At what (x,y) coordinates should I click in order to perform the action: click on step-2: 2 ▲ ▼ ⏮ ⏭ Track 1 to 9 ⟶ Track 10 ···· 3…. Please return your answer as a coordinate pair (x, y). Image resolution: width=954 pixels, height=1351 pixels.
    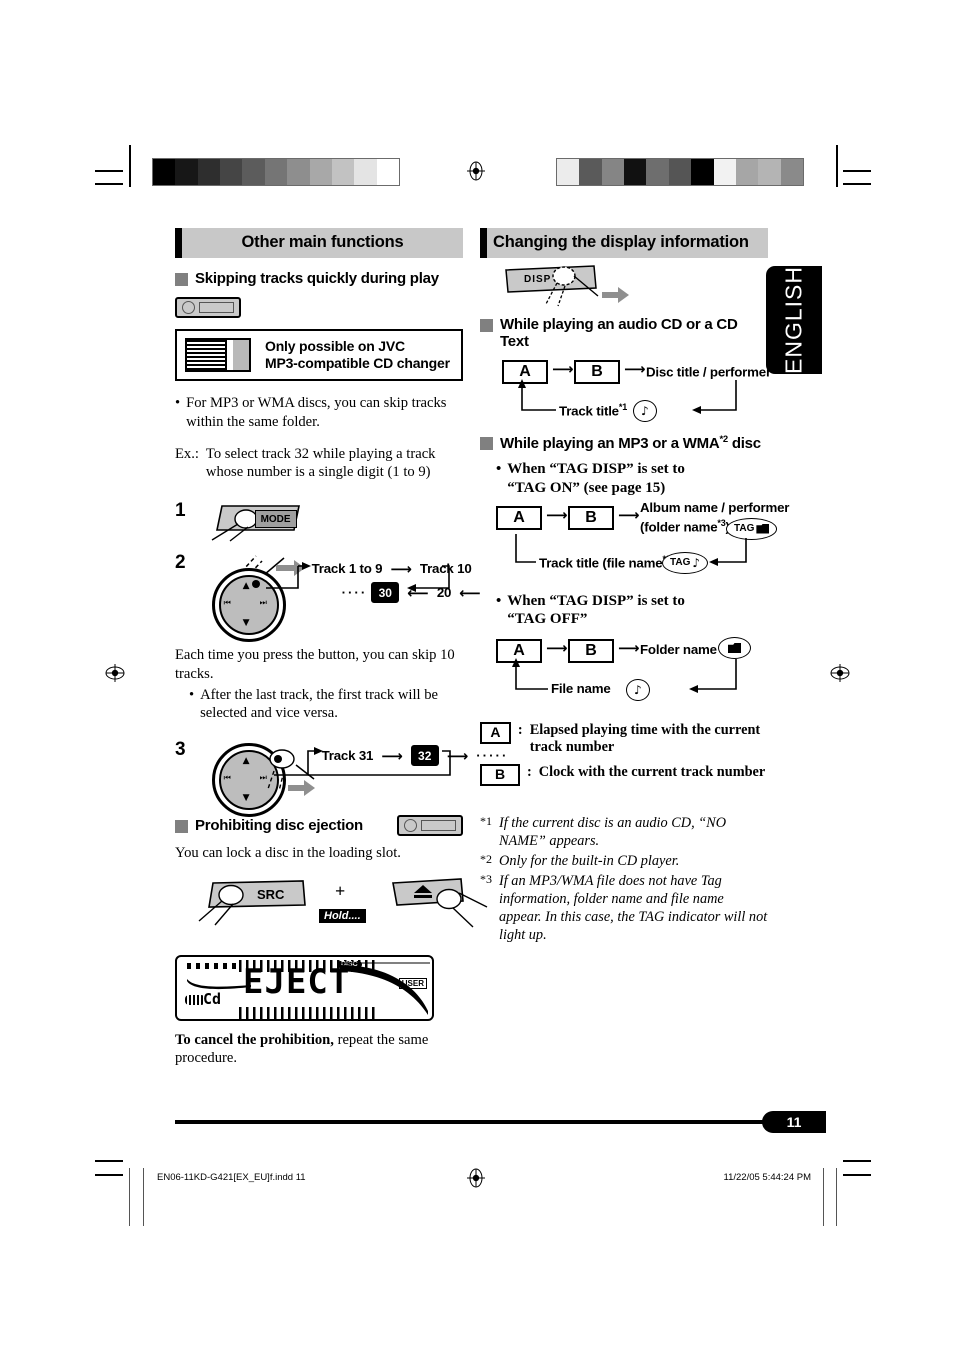
    Looking at the image, I should click on (328, 597).